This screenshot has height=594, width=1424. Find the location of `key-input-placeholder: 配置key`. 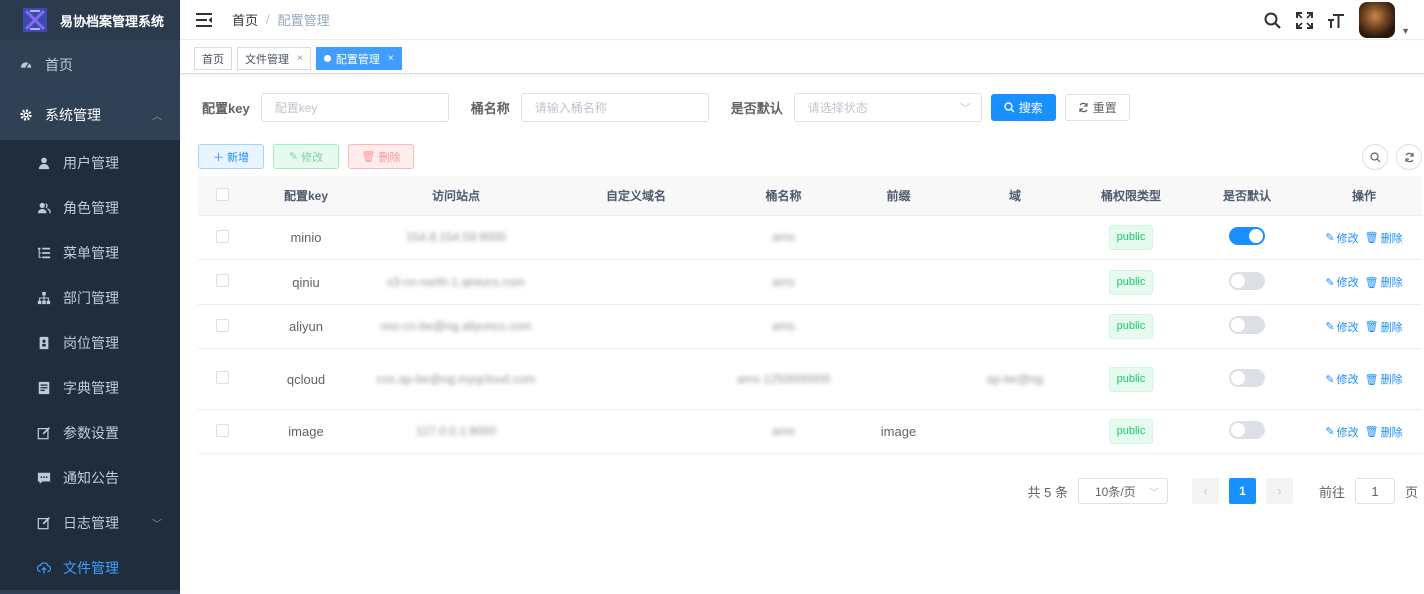

key-input-placeholder: 配置key is located at coordinates (296, 108).